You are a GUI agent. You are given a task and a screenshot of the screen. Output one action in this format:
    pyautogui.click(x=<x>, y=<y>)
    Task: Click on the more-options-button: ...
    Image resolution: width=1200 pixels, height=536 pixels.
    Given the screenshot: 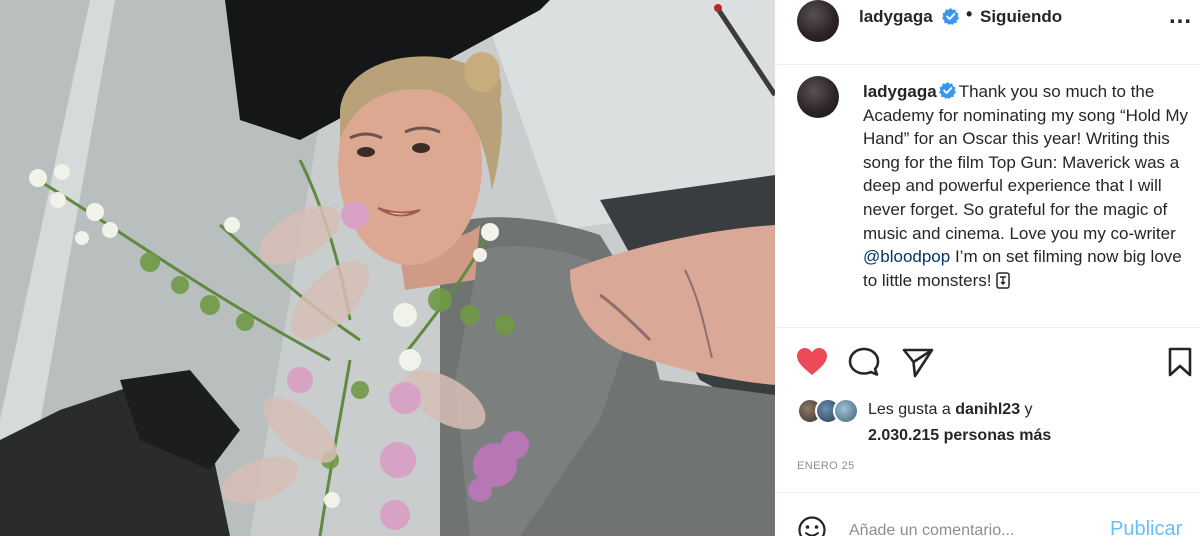 What is the action you would take?
    pyautogui.click(x=1180, y=16)
    